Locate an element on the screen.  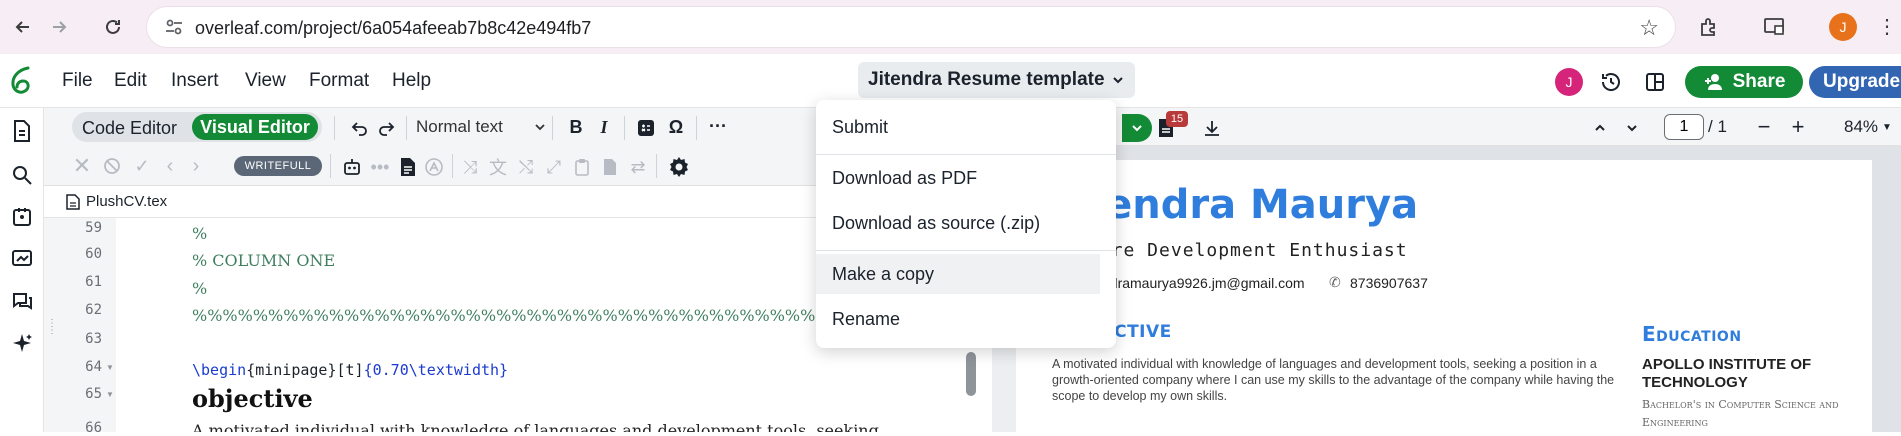
ai-assist-icon is located at coordinates (22, 343).